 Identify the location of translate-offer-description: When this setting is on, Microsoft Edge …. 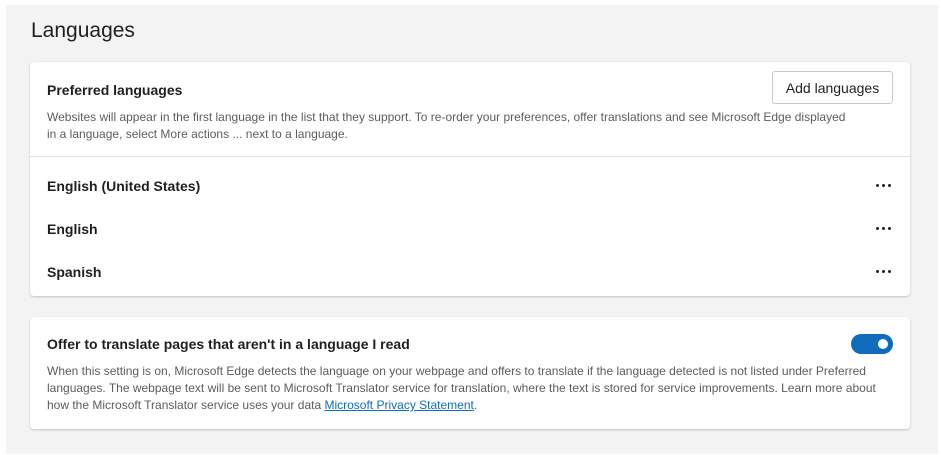
(467, 388).